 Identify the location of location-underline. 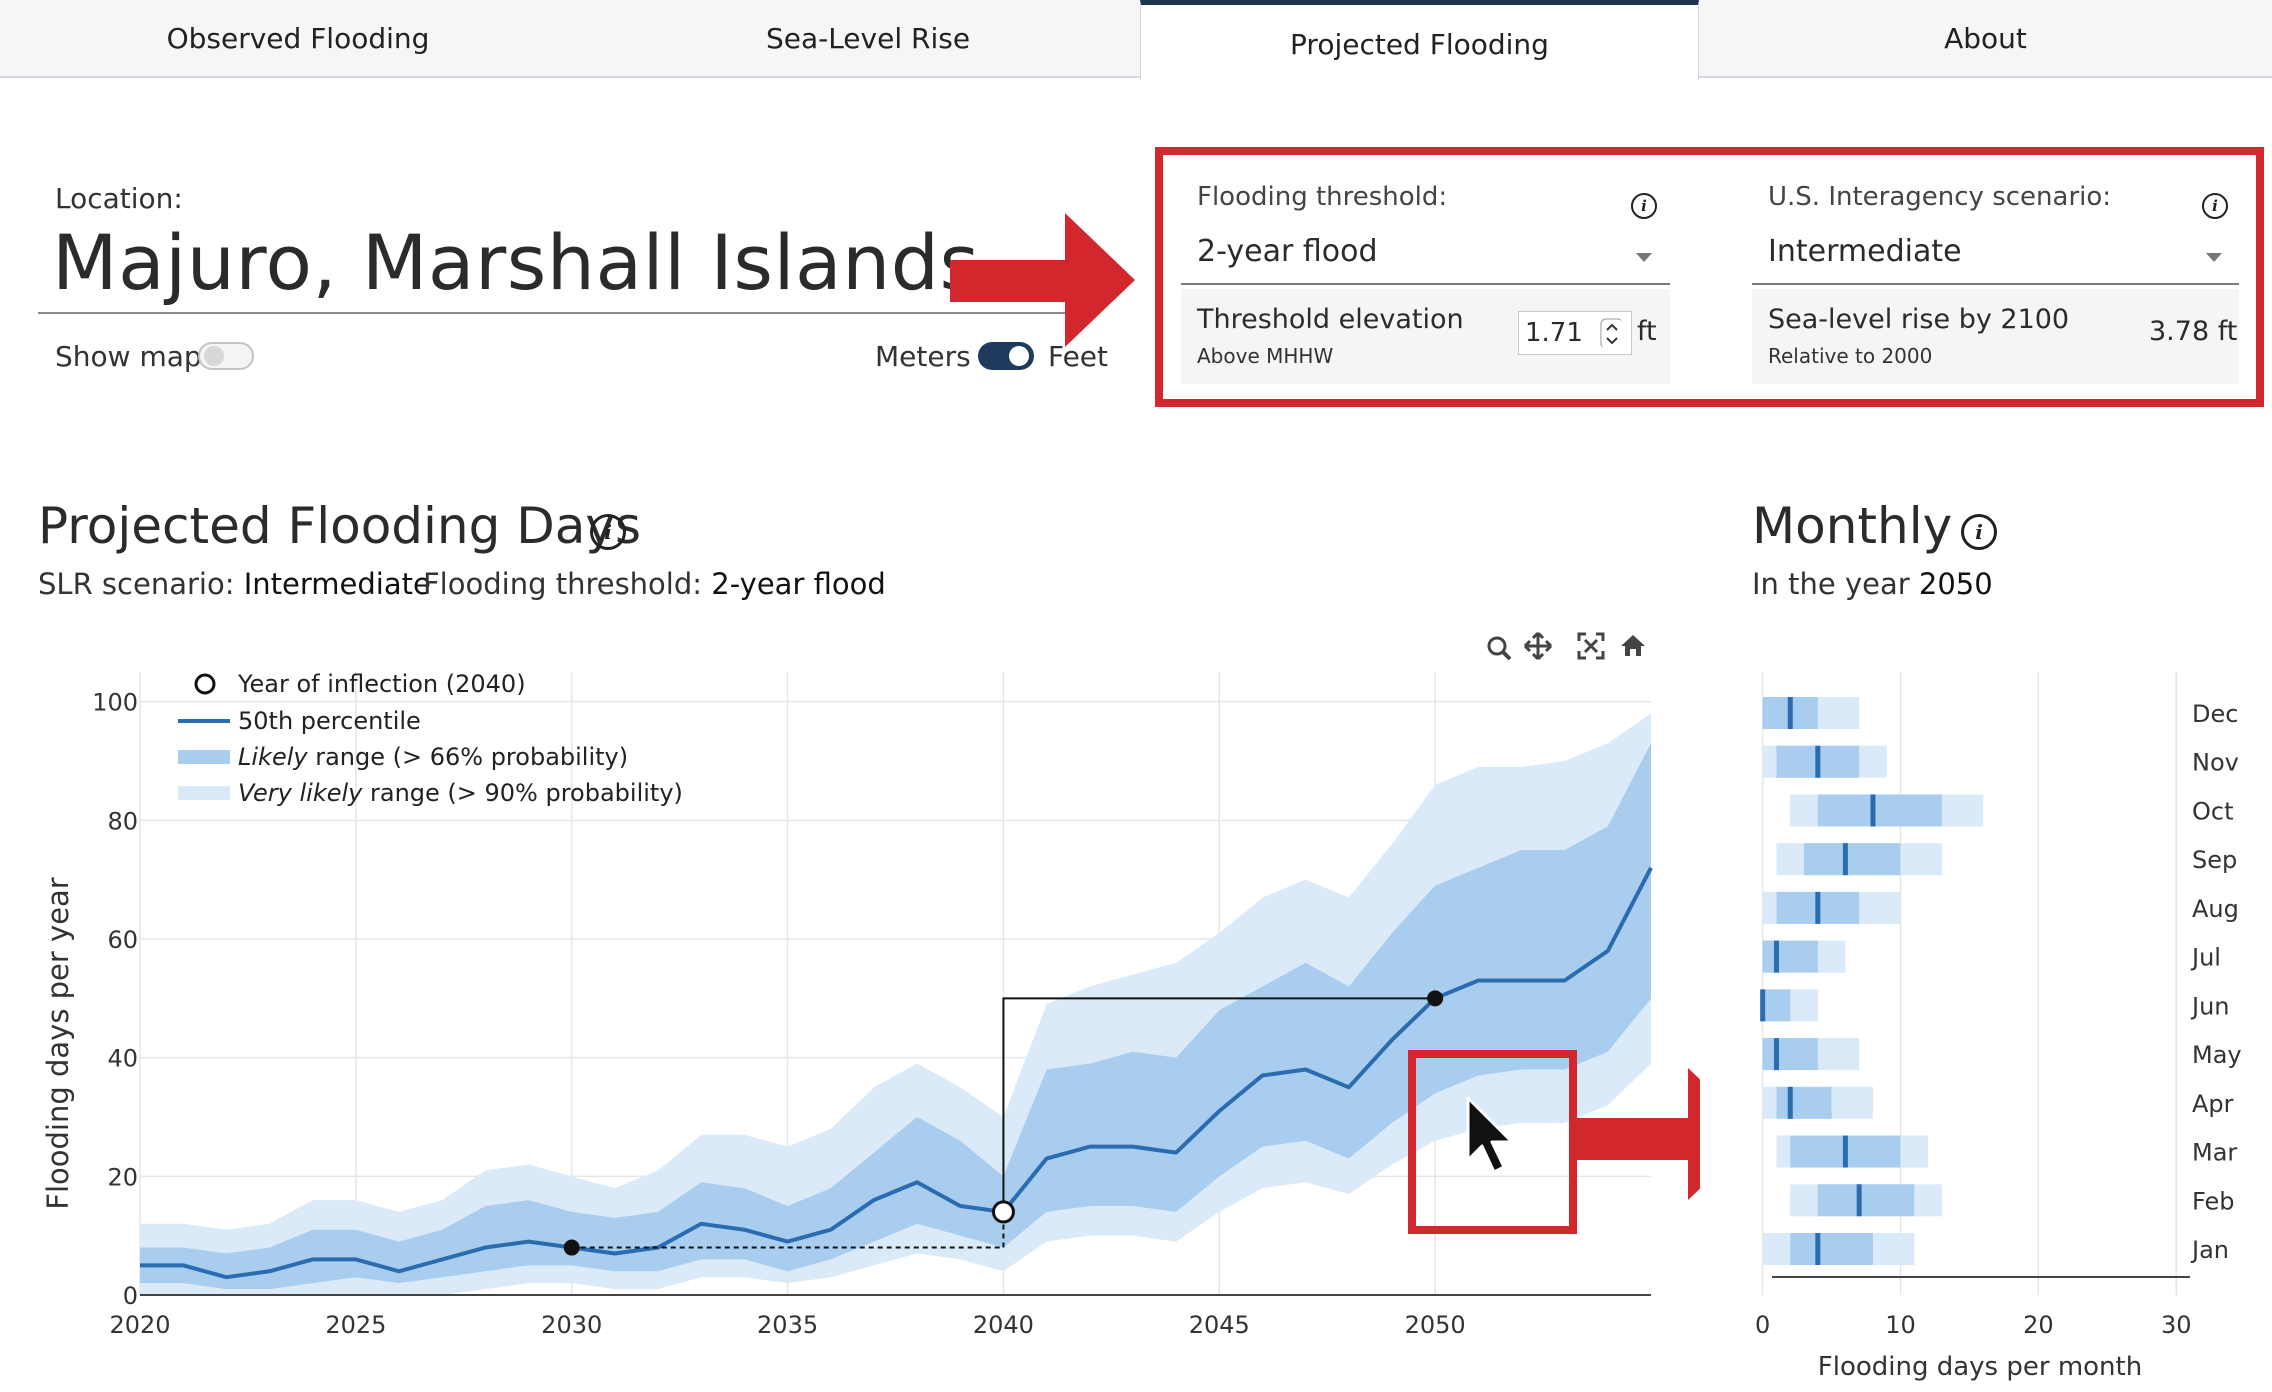
(568, 313).